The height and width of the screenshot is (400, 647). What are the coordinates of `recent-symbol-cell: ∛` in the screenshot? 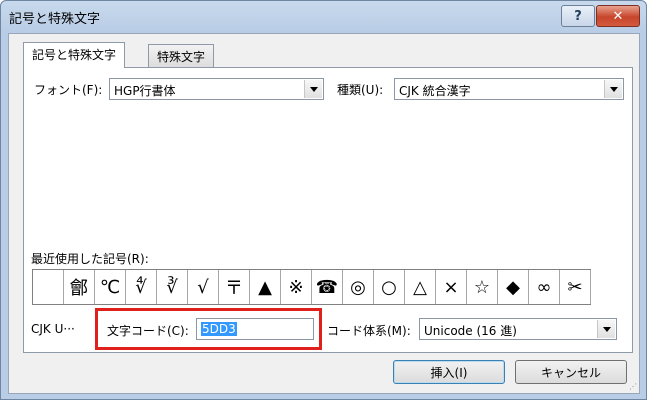 It's located at (172, 287).